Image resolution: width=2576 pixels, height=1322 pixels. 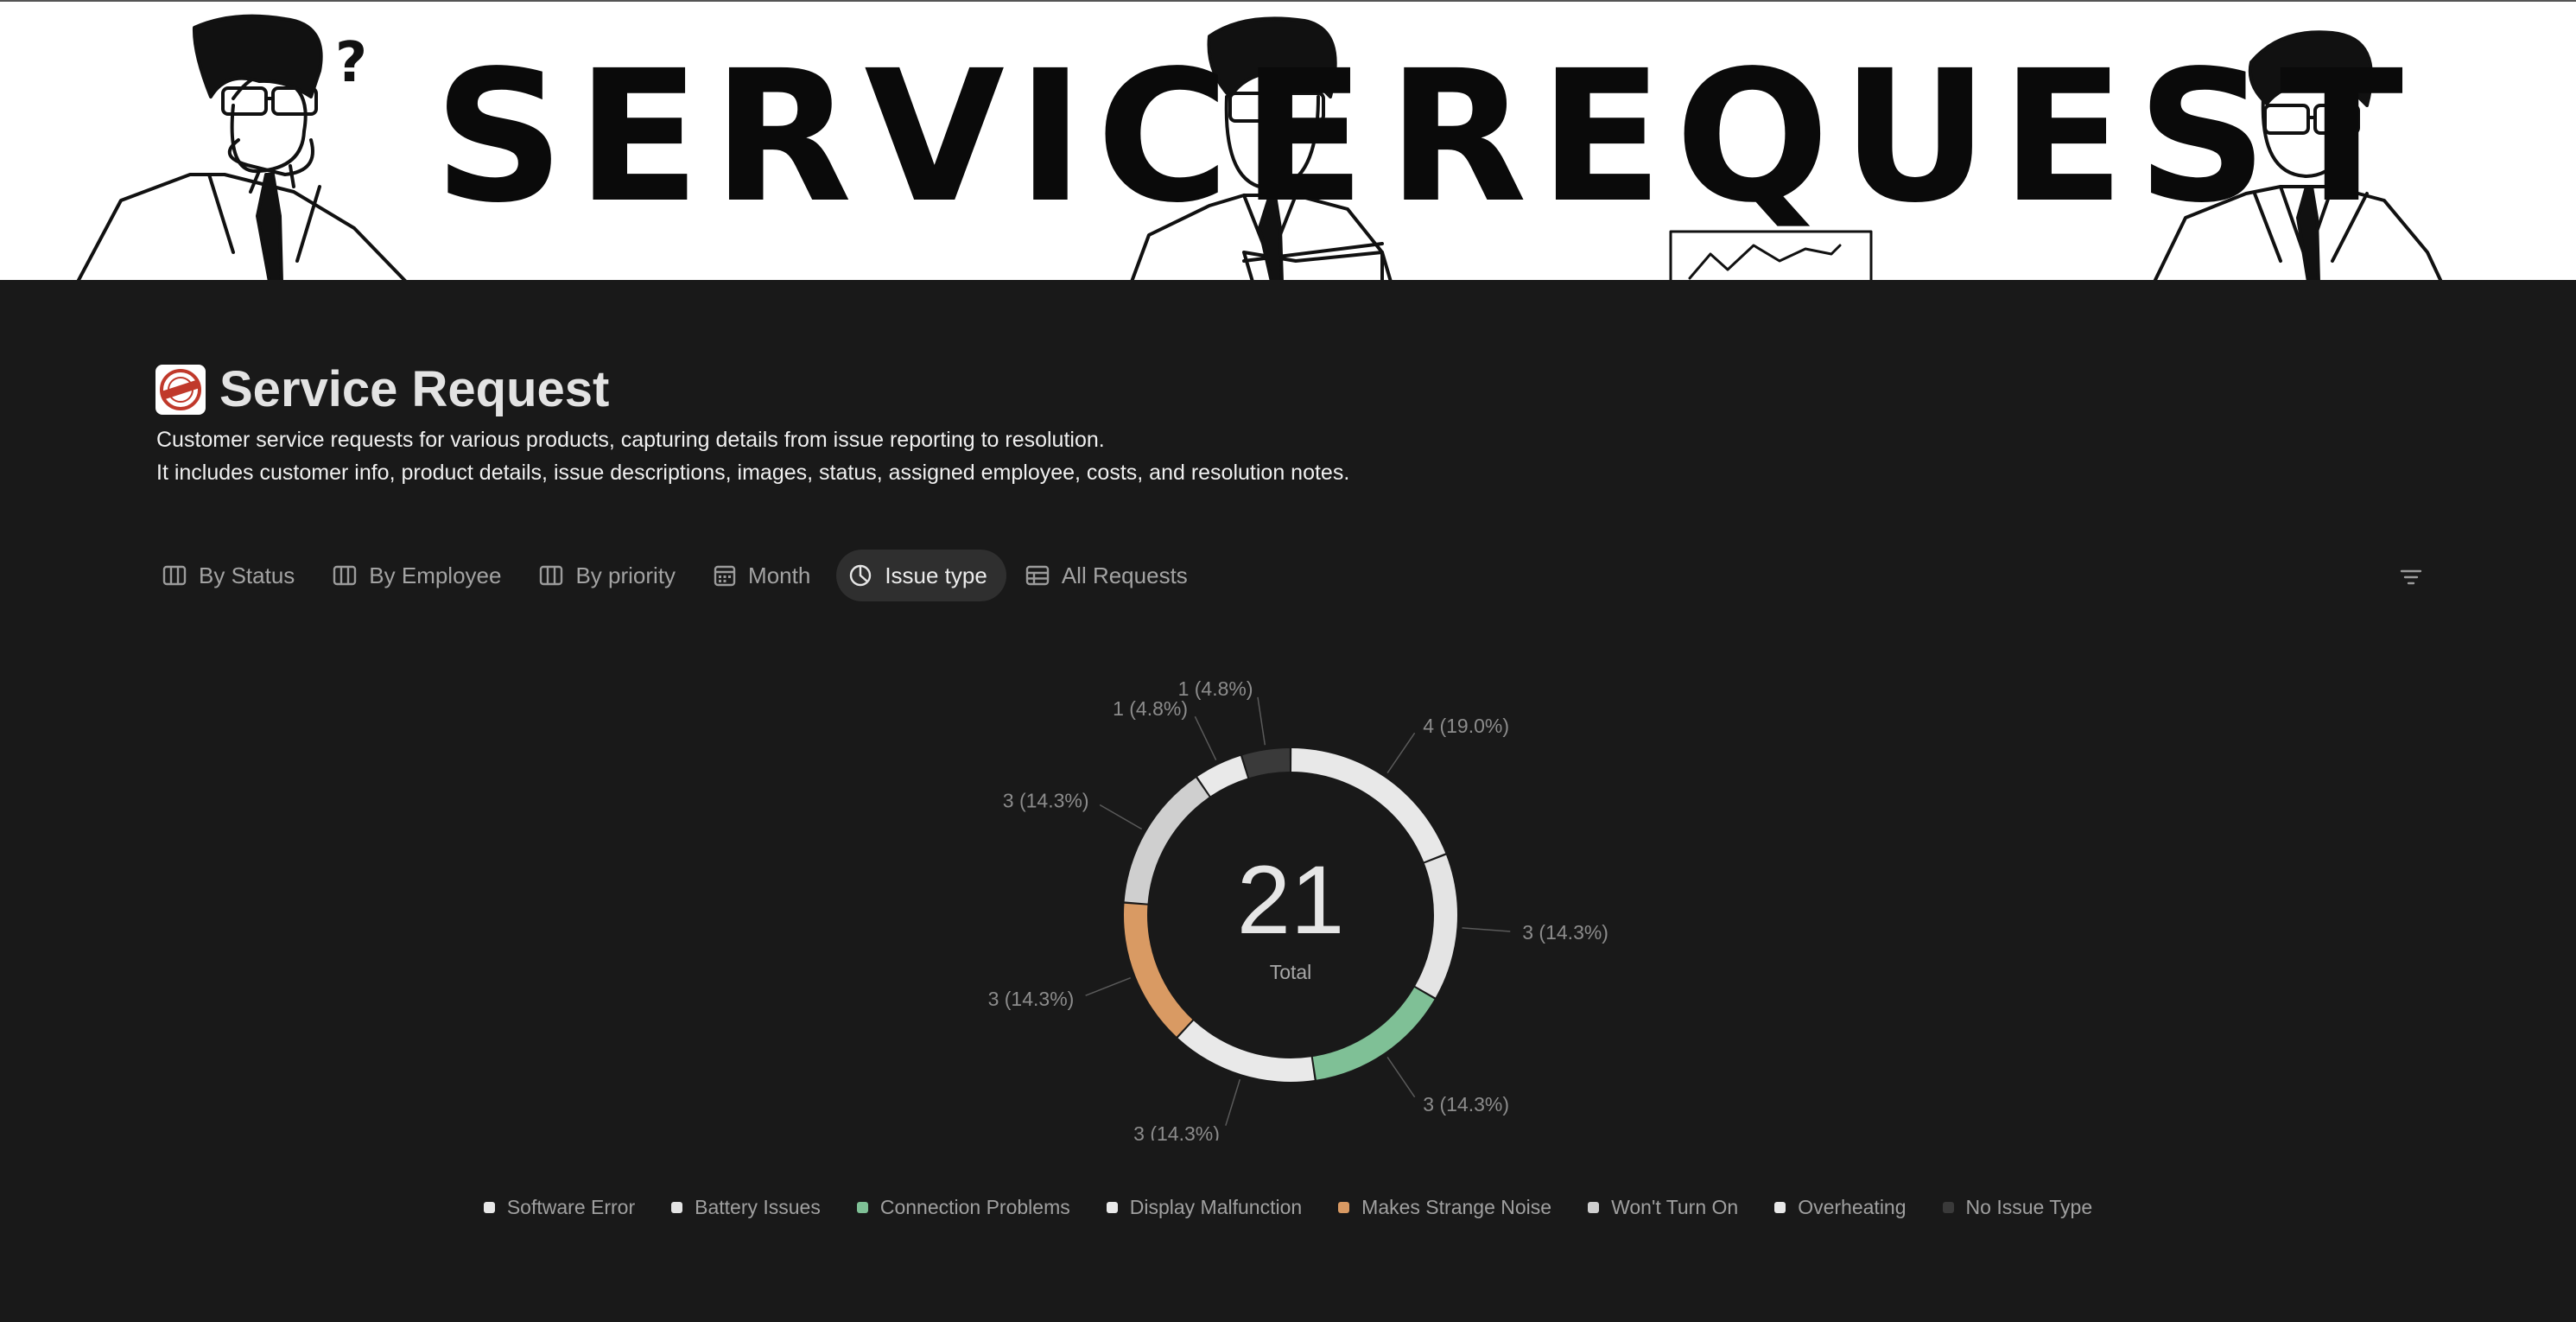 I want to click on legend-label: Battery Issues, so click(x=758, y=1207).